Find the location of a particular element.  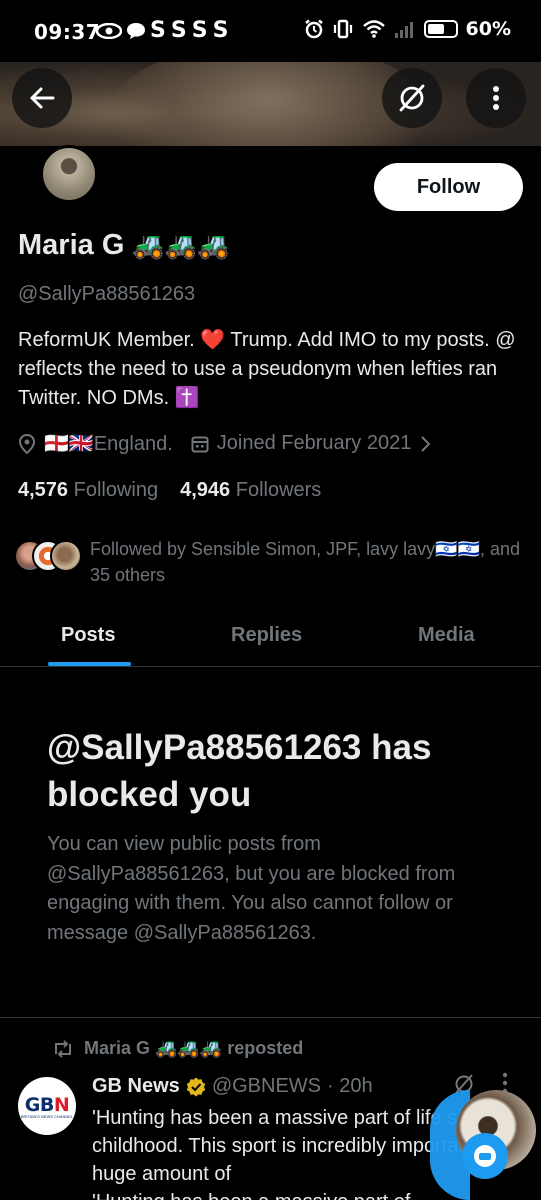

followers-number: 4,946 is located at coordinates (205, 490).